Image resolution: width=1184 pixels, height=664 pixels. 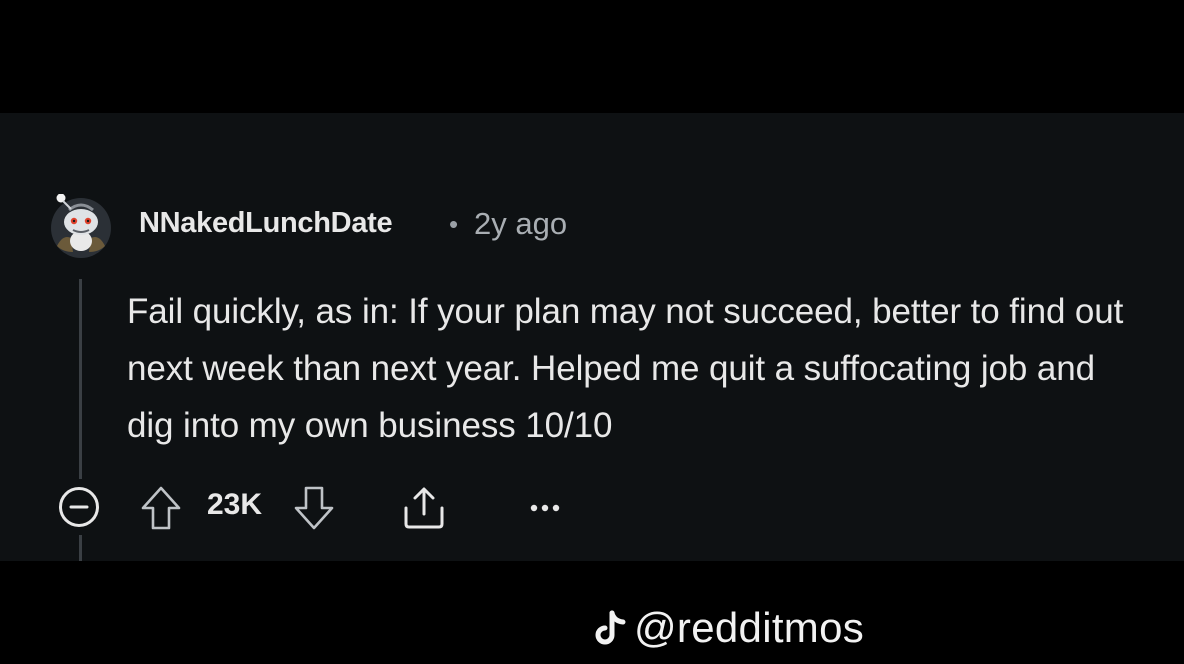 I want to click on tiktok-watermark: @redditmos, so click(x=729, y=628).